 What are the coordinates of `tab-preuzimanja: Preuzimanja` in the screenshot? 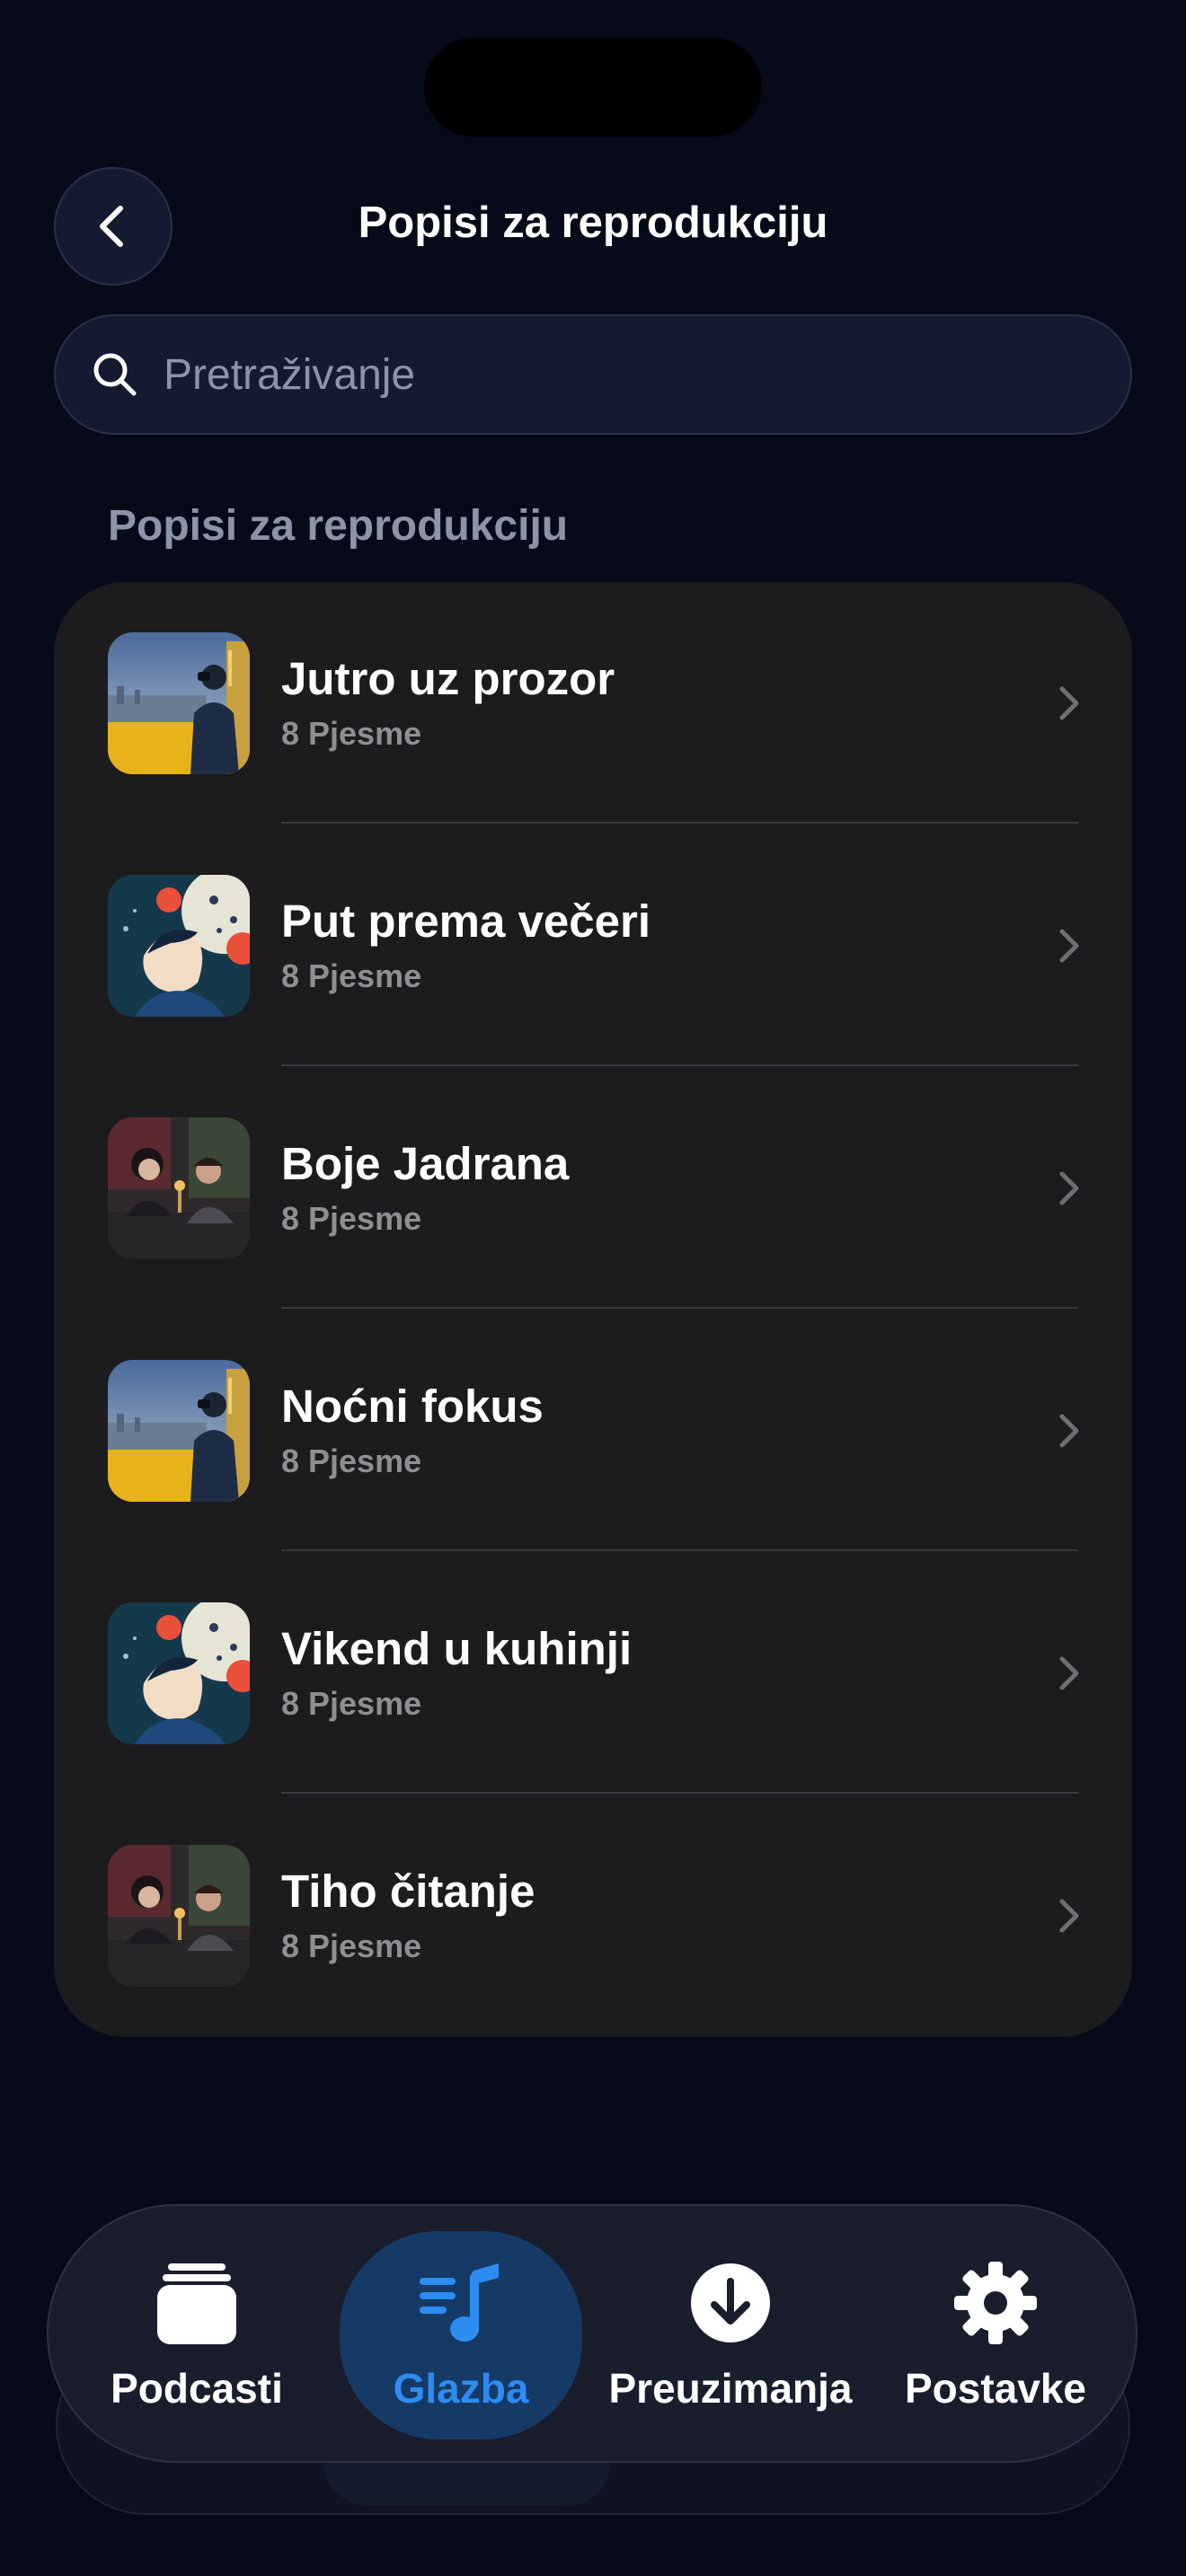 It's located at (730, 2335).